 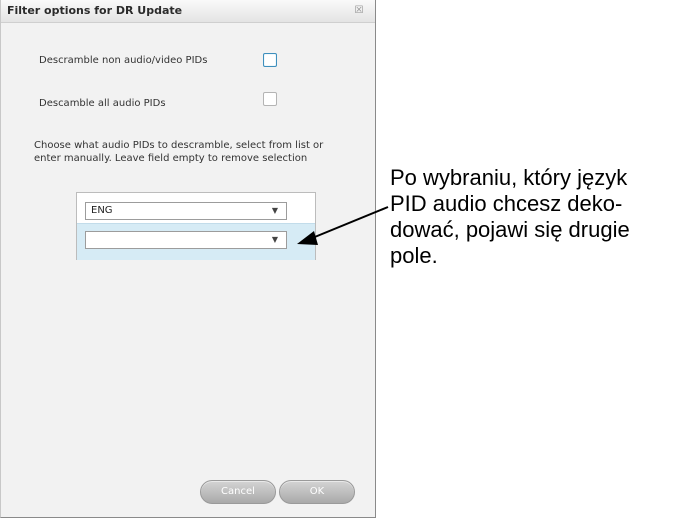 What do you see at coordinates (186, 240) in the screenshot?
I see `audio-pid-select-2: ▼` at bounding box center [186, 240].